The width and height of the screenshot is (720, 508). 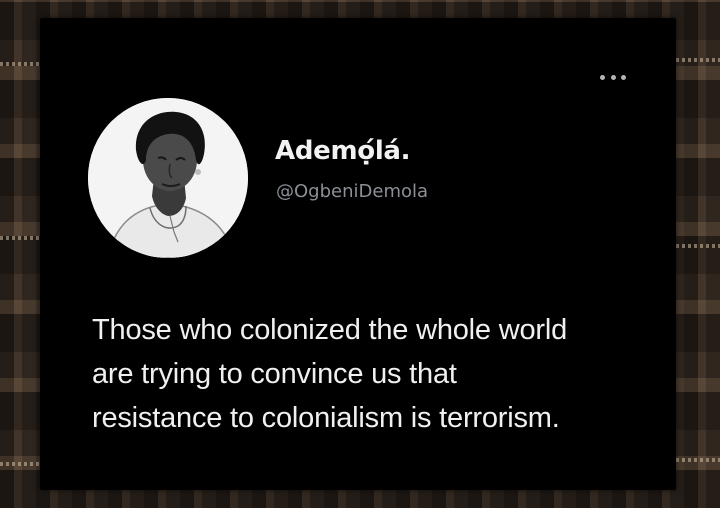 I want to click on profile-photo-icon, so click(x=168, y=178).